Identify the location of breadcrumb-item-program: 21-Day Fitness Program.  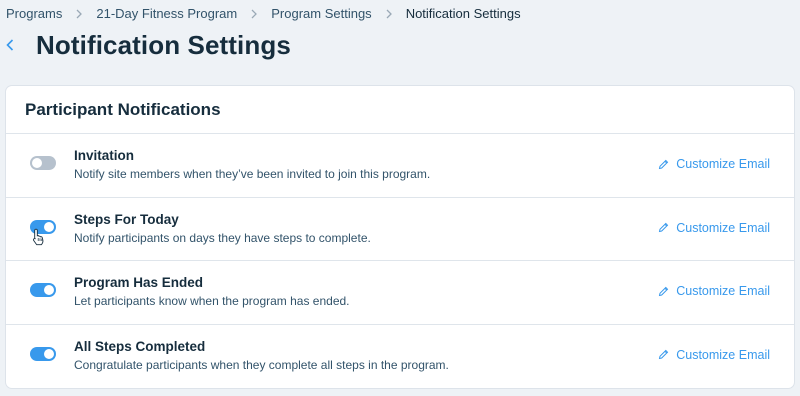
(166, 13).